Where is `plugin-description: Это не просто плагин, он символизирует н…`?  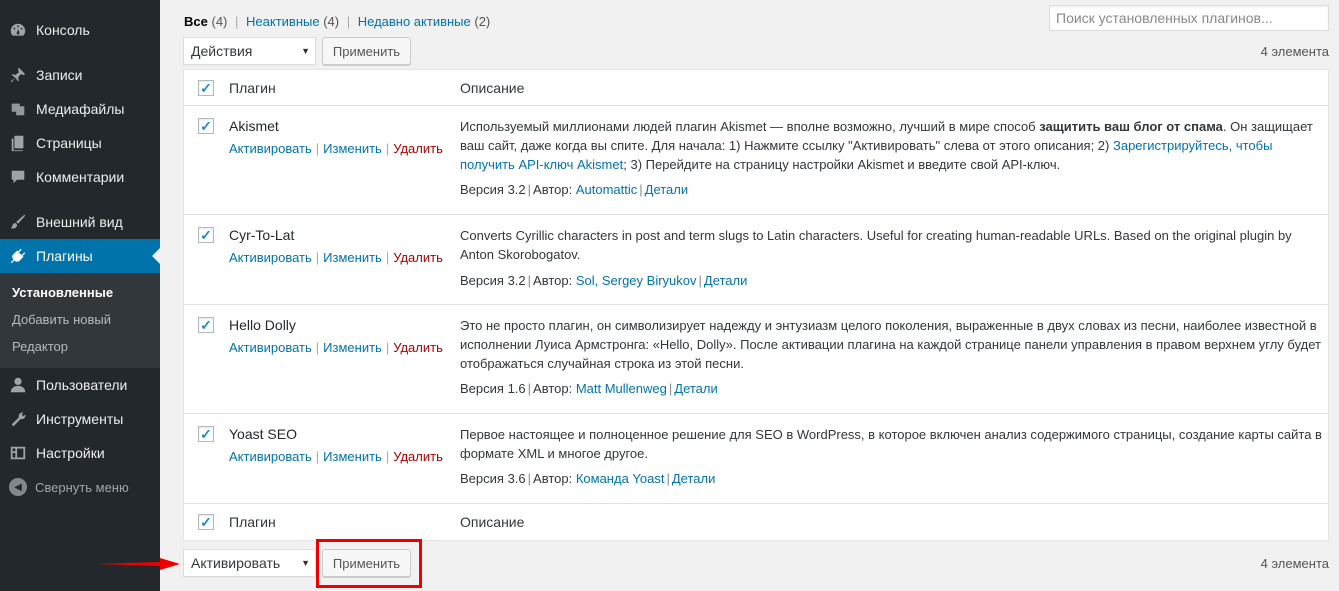 plugin-description: Это не просто плагин, он символизирует н… is located at coordinates (890, 344).